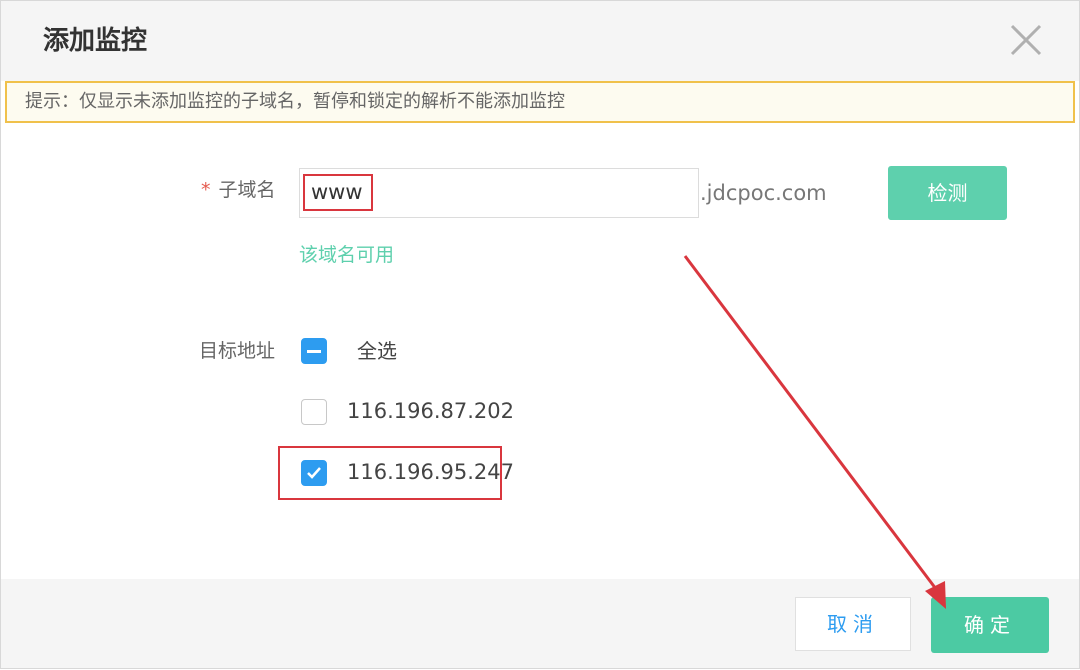 This screenshot has height=670, width=1080. I want to click on close-icon, so click(1026, 40).